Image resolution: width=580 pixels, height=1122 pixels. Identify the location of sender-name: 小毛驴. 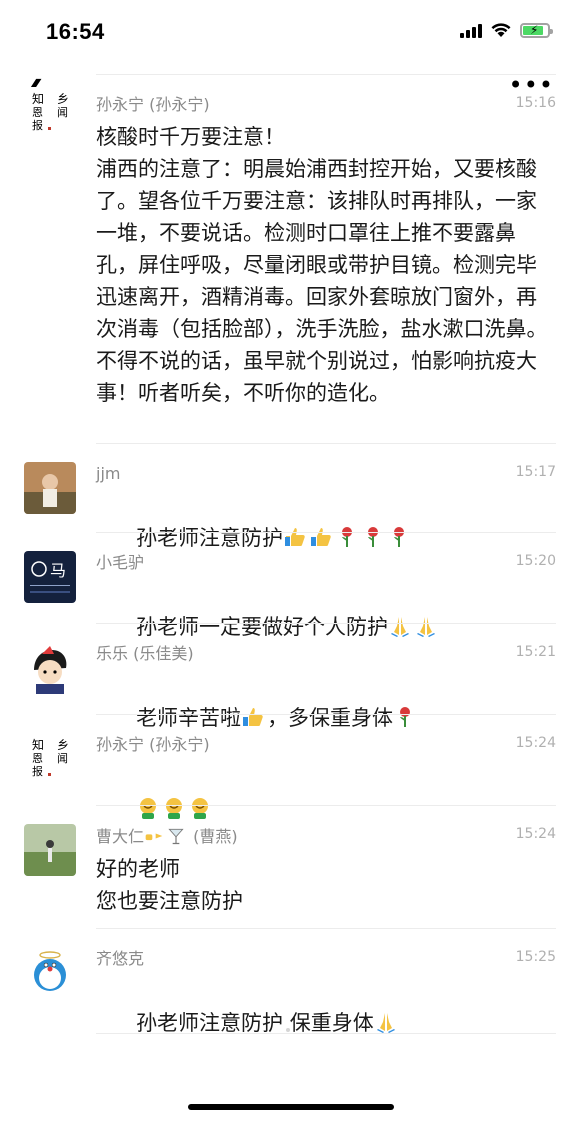
(120, 562).